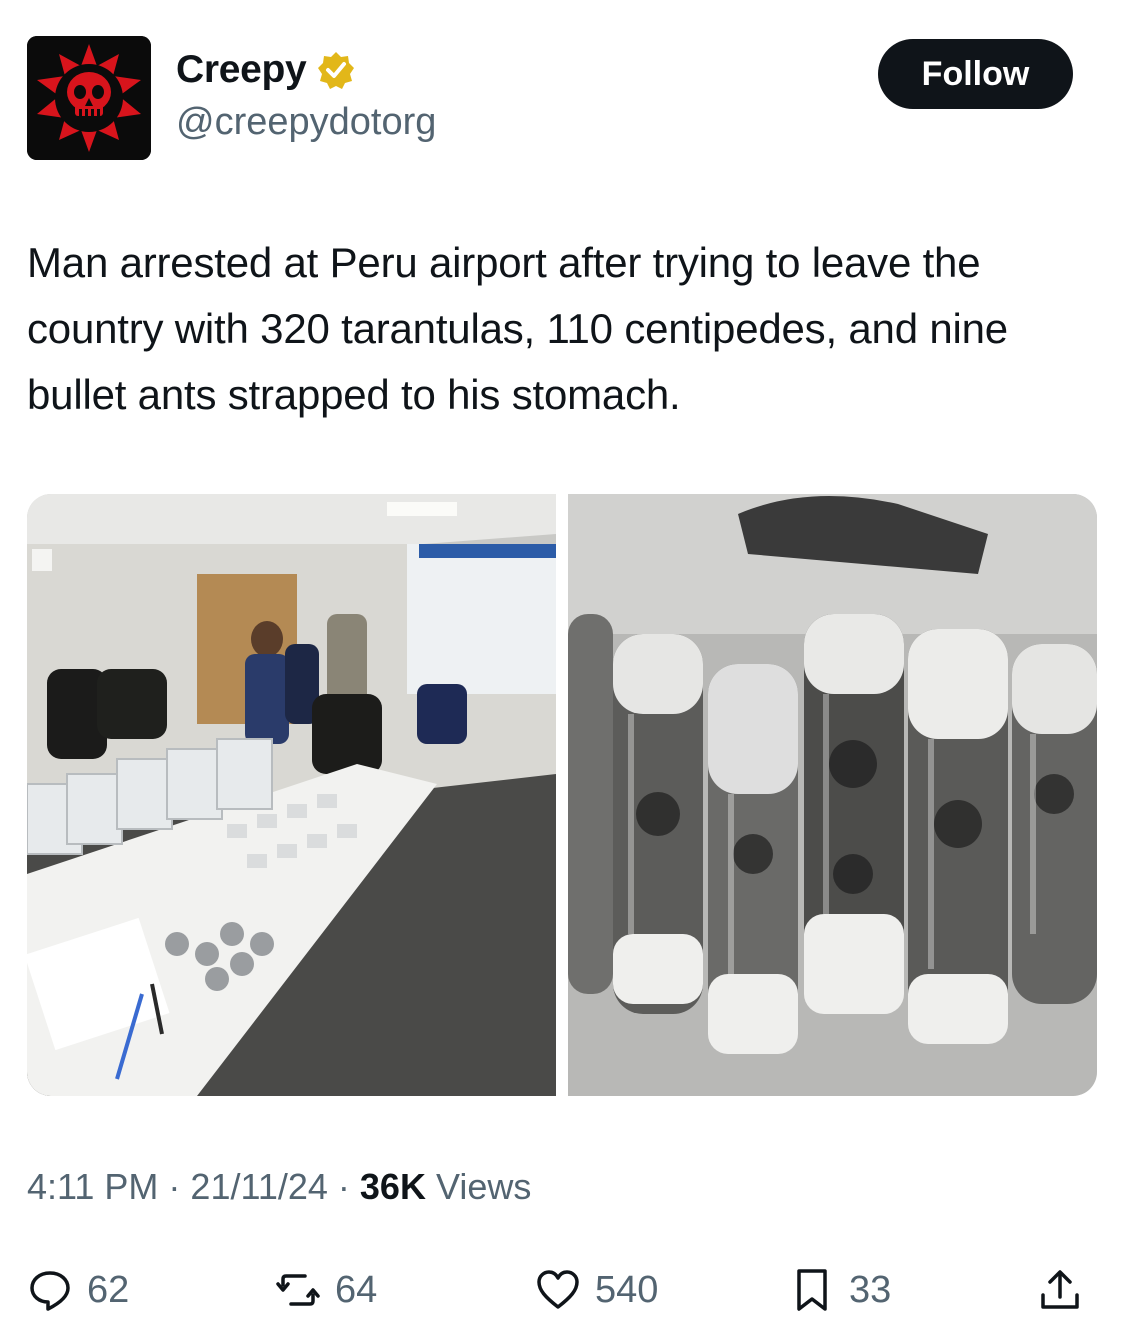  Describe the element at coordinates (392, 1186) in the screenshot. I see `views-count: 36K` at that location.